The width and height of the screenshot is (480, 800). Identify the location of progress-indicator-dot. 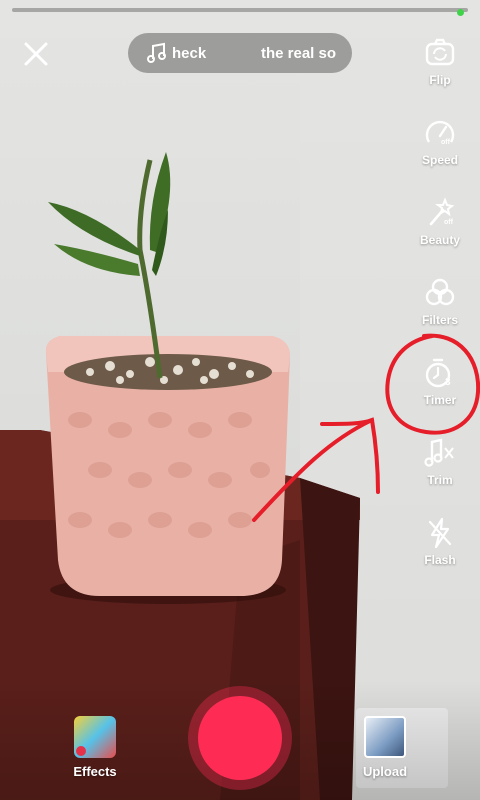
(460, 12).